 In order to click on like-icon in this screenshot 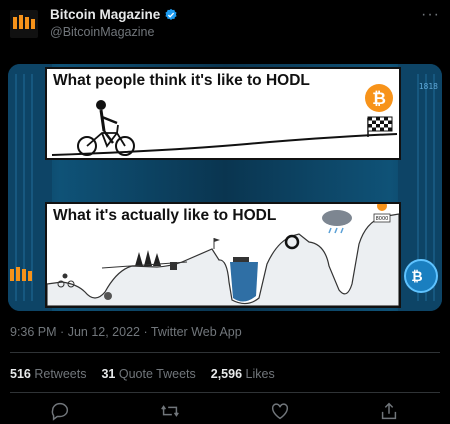, I will do `click(280, 411)`.